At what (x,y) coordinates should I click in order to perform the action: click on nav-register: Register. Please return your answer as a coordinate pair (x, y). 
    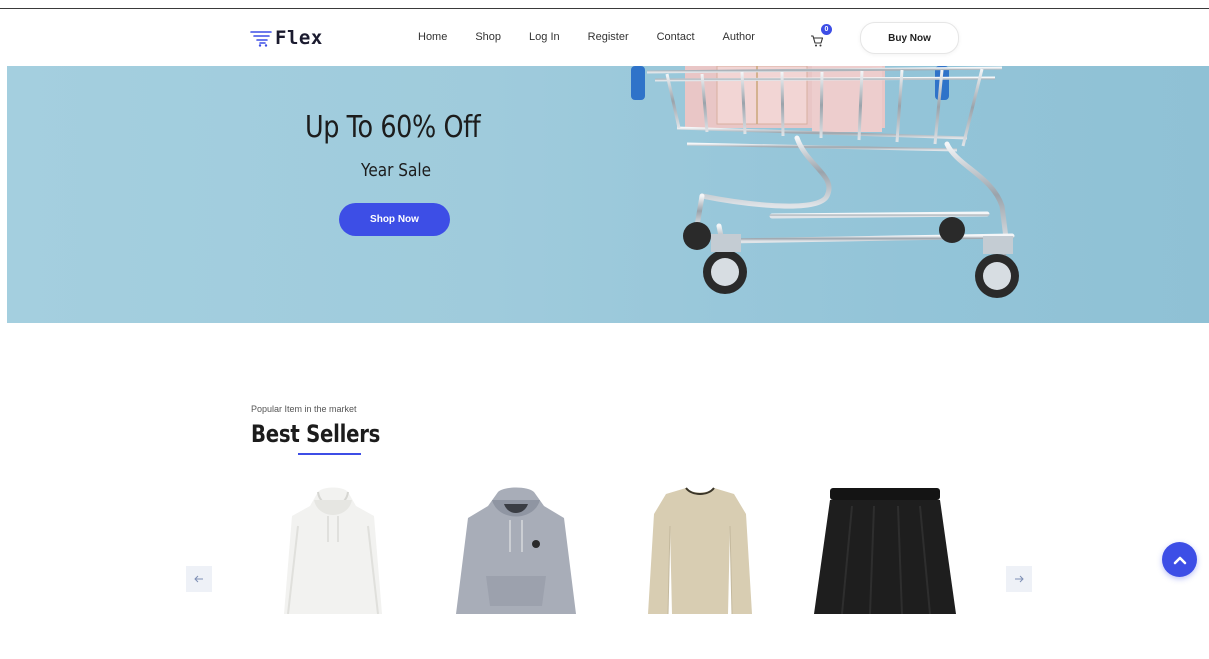
    Looking at the image, I should click on (608, 37).